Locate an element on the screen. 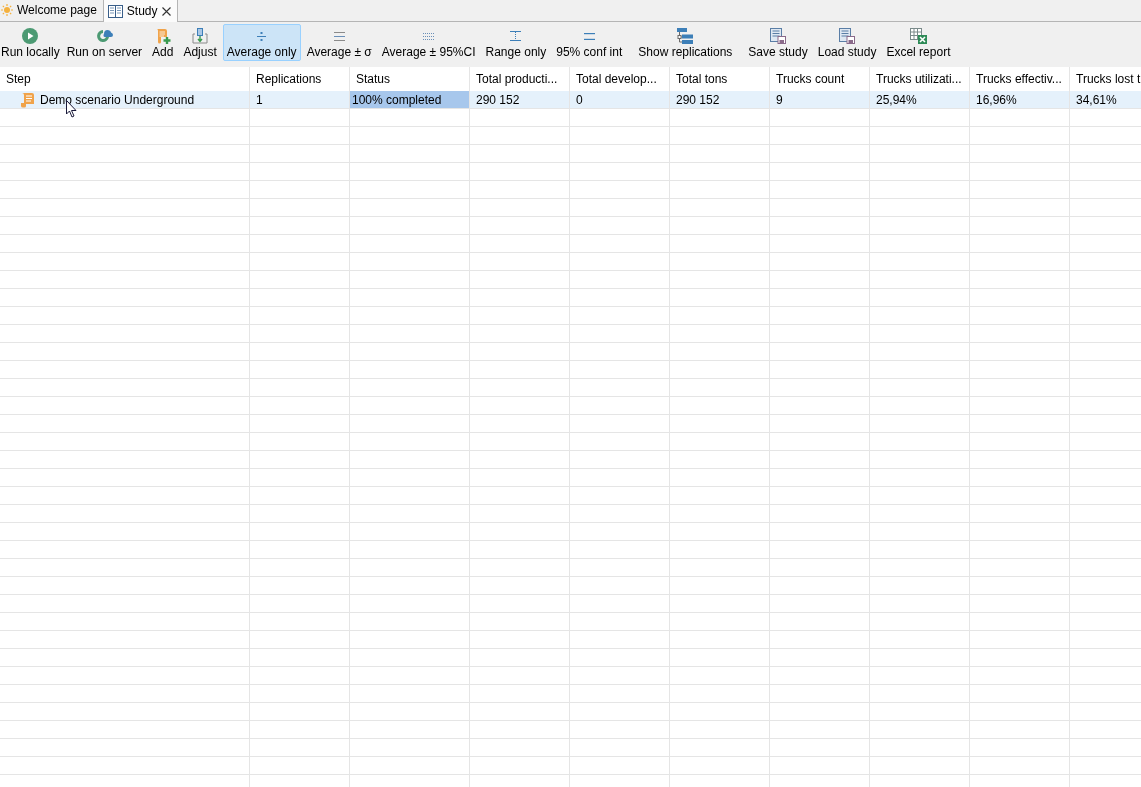  table-cell-text: 16,96% is located at coordinates (996, 100).